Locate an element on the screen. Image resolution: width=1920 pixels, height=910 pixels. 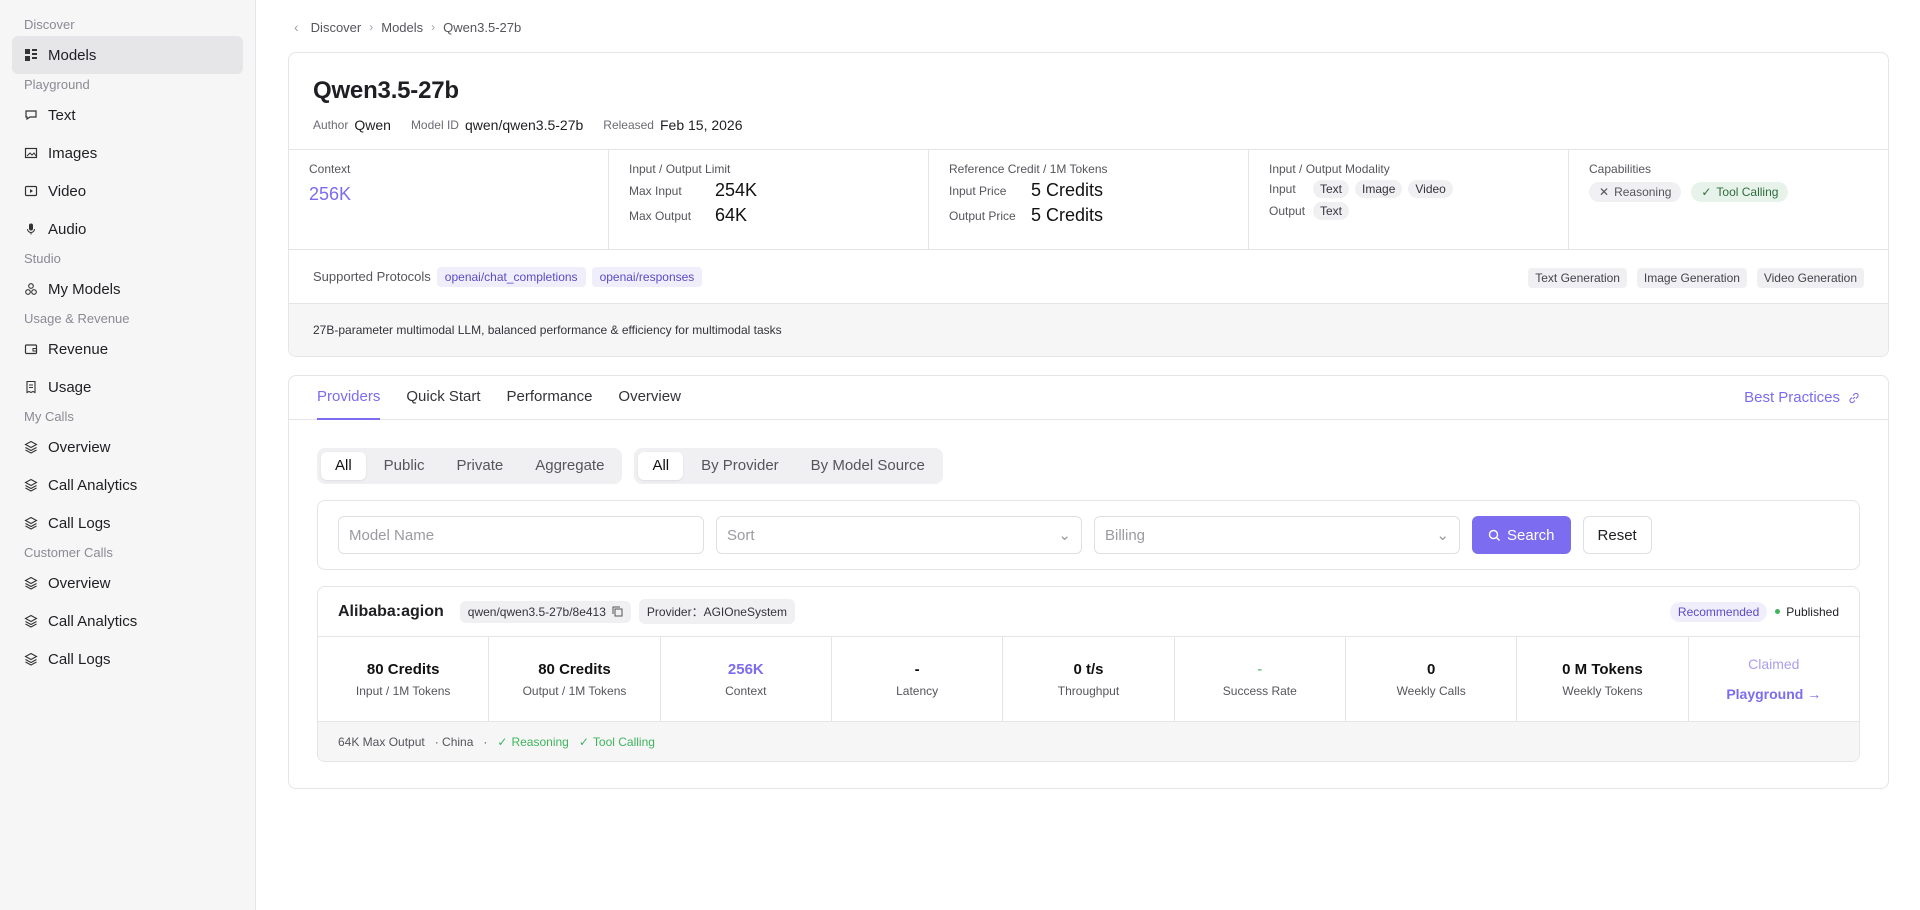
sort-select: Sort ⌄ is located at coordinates (899, 535).